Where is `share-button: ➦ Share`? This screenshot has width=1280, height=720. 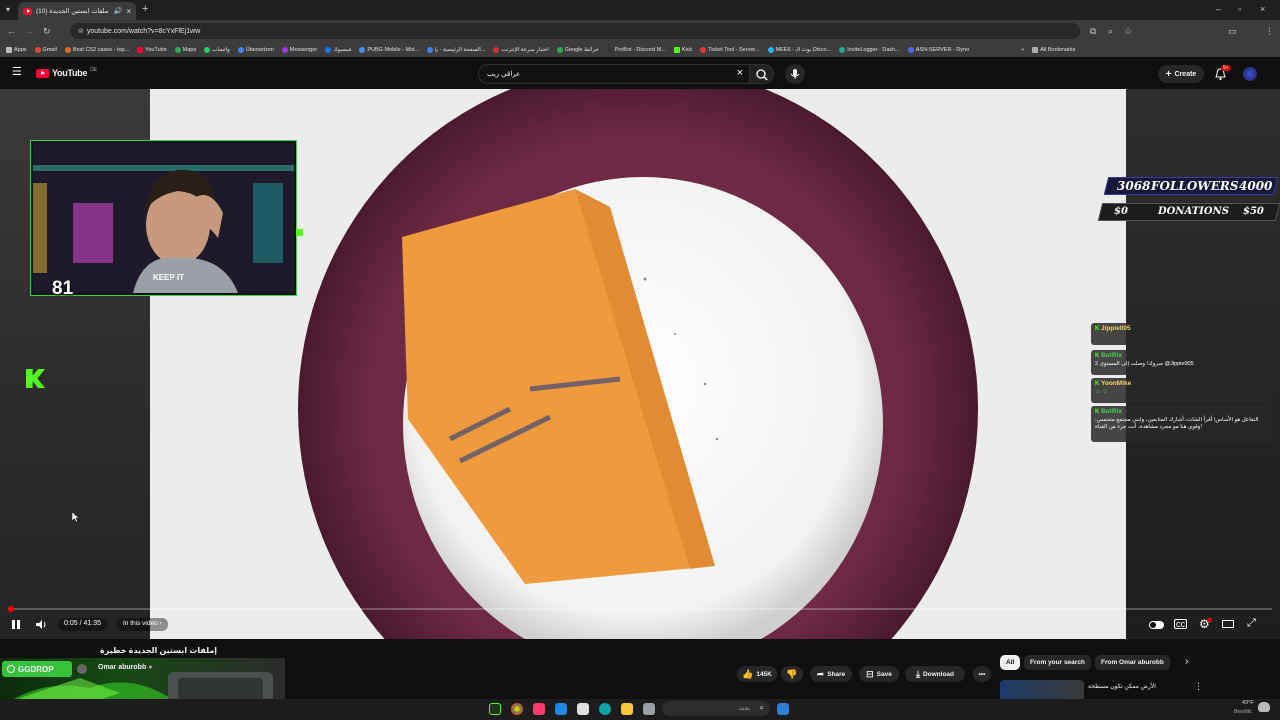
share-button: ➦ Share is located at coordinates (831, 674).